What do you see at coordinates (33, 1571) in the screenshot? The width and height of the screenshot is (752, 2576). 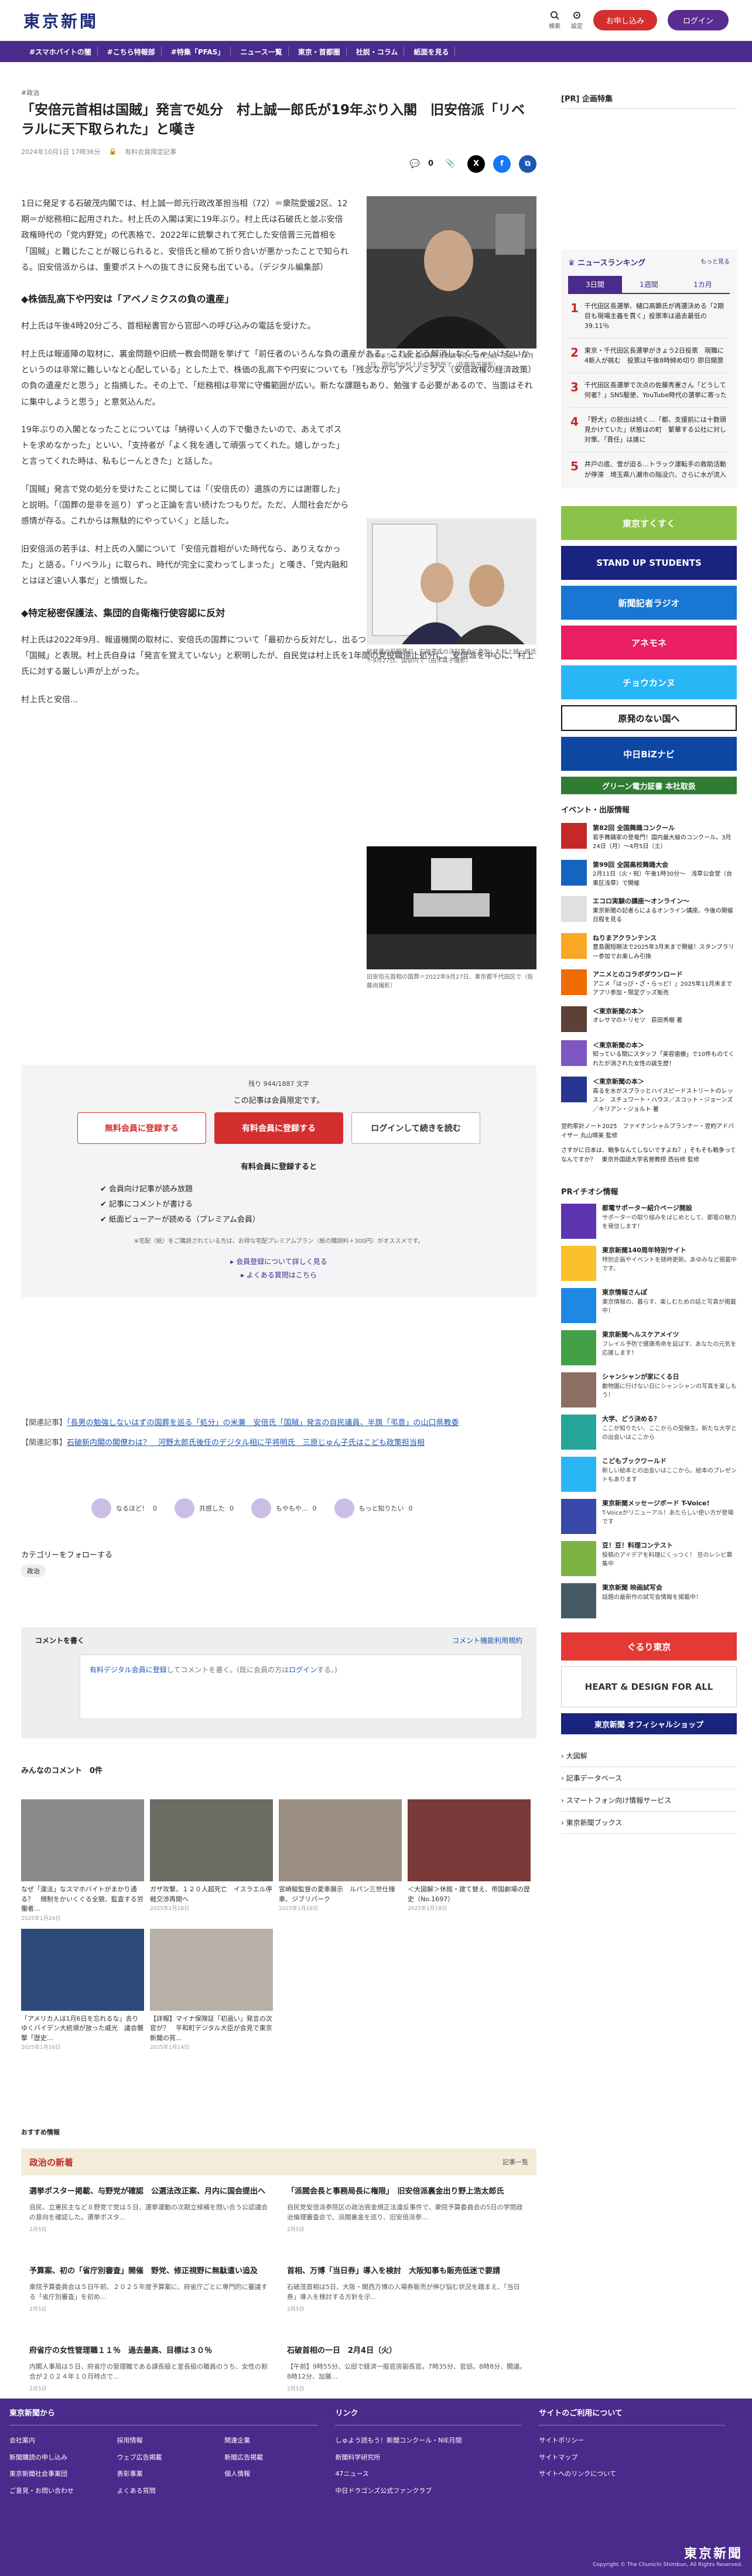 I see `follow-chip: 政治` at bounding box center [33, 1571].